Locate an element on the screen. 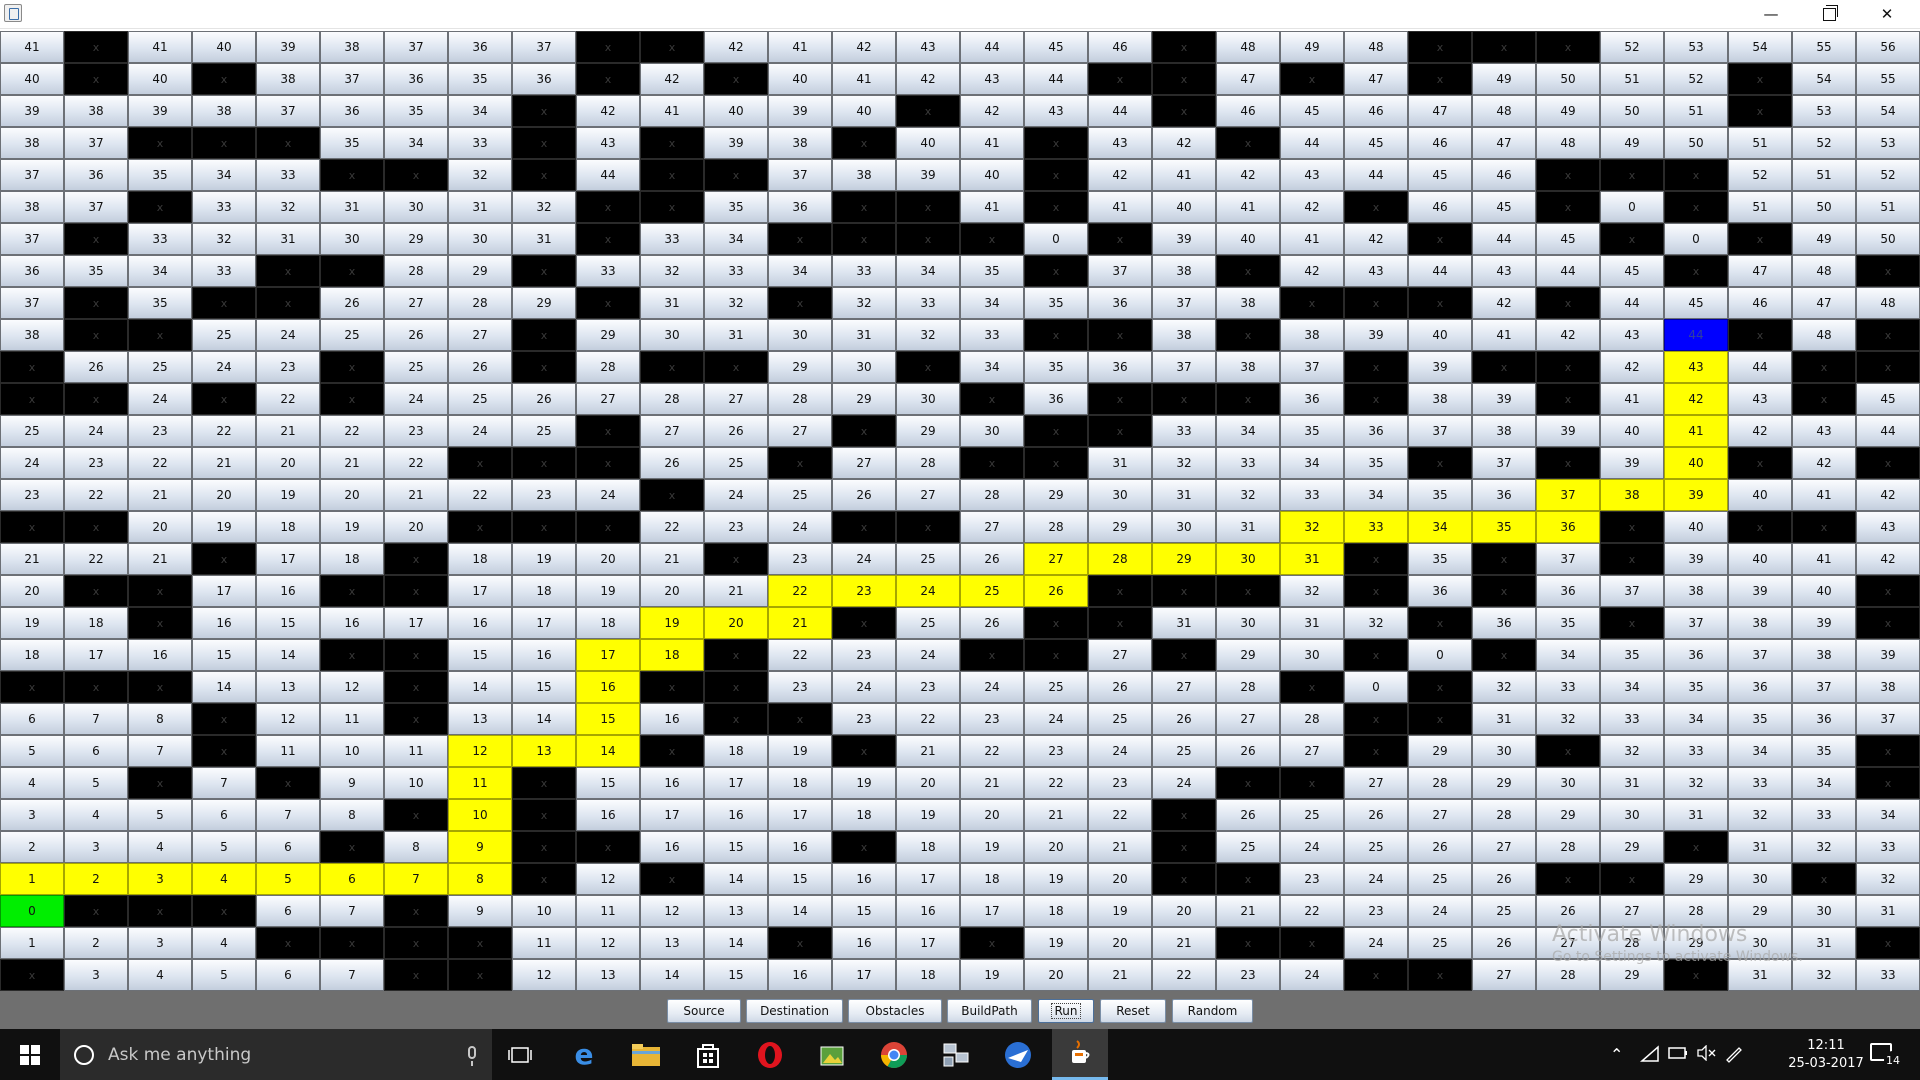  grid-cell: 40 is located at coordinates (992, 175).